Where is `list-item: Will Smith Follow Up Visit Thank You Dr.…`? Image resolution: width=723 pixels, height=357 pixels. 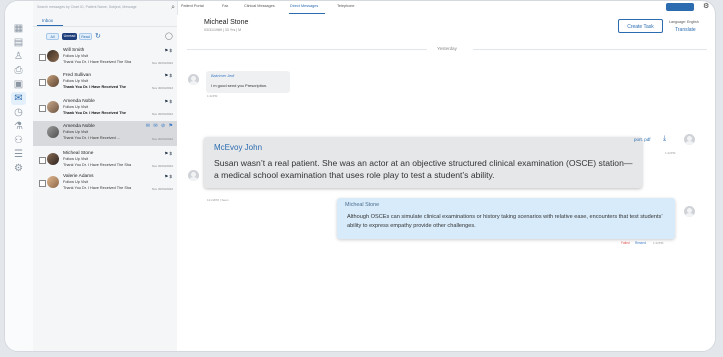
list-item: Will Smith Follow Up Visit Thank You Dr.… is located at coordinates (105, 57).